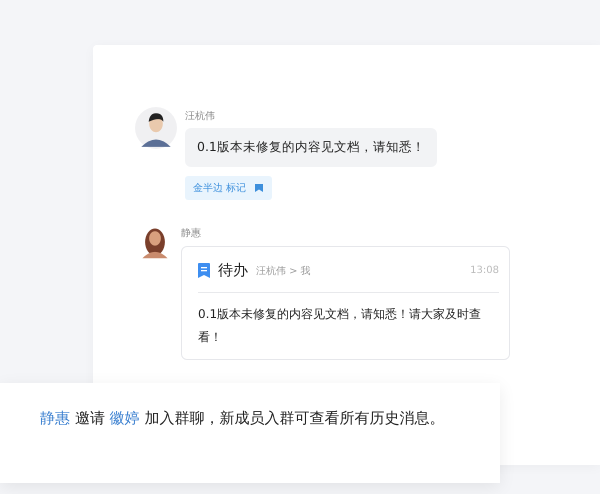  I want to click on mention-link: 静惠, so click(55, 418).